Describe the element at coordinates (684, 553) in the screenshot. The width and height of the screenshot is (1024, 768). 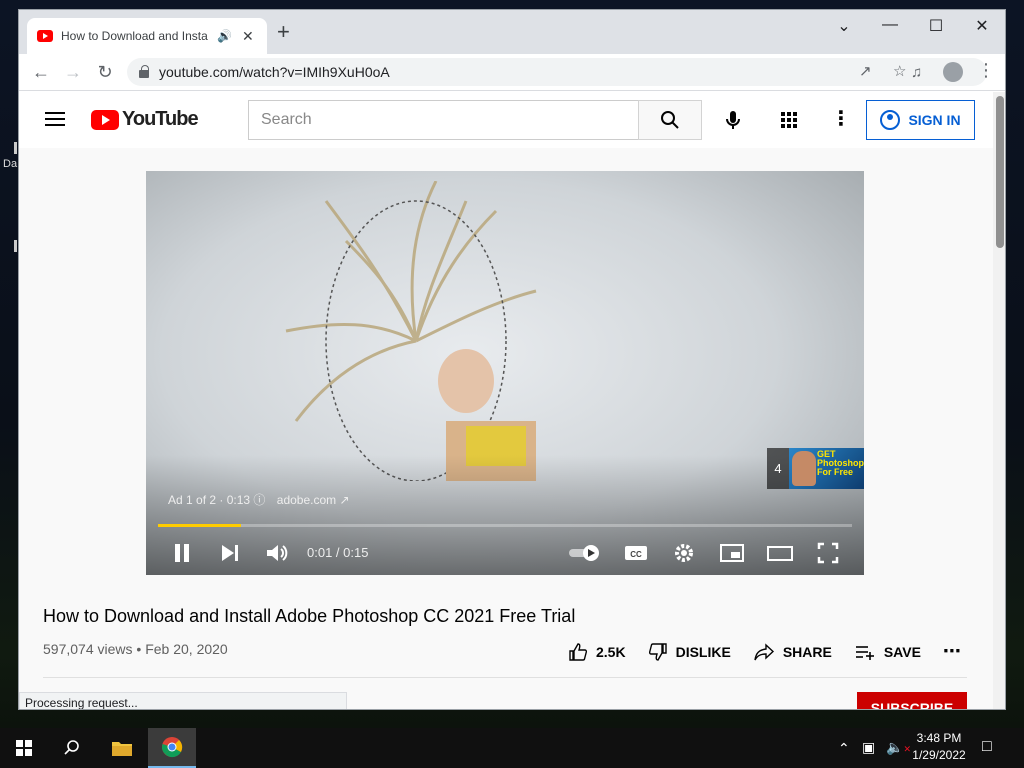
I see `settings-button` at that location.